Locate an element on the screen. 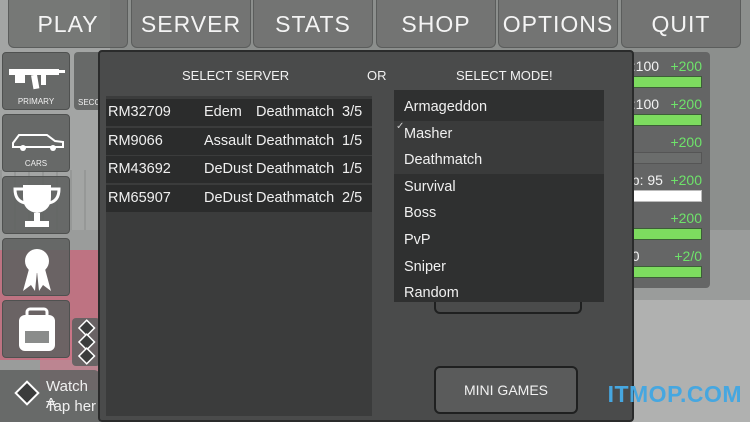 Image resolution: width=750 pixels, height=422 pixels. rifle-icon is located at coordinates (37, 79).